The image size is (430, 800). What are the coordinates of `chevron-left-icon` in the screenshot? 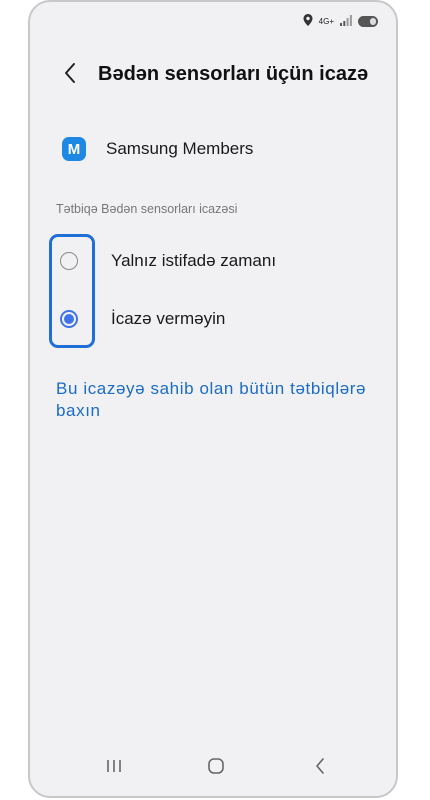 It's located at (70, 75).